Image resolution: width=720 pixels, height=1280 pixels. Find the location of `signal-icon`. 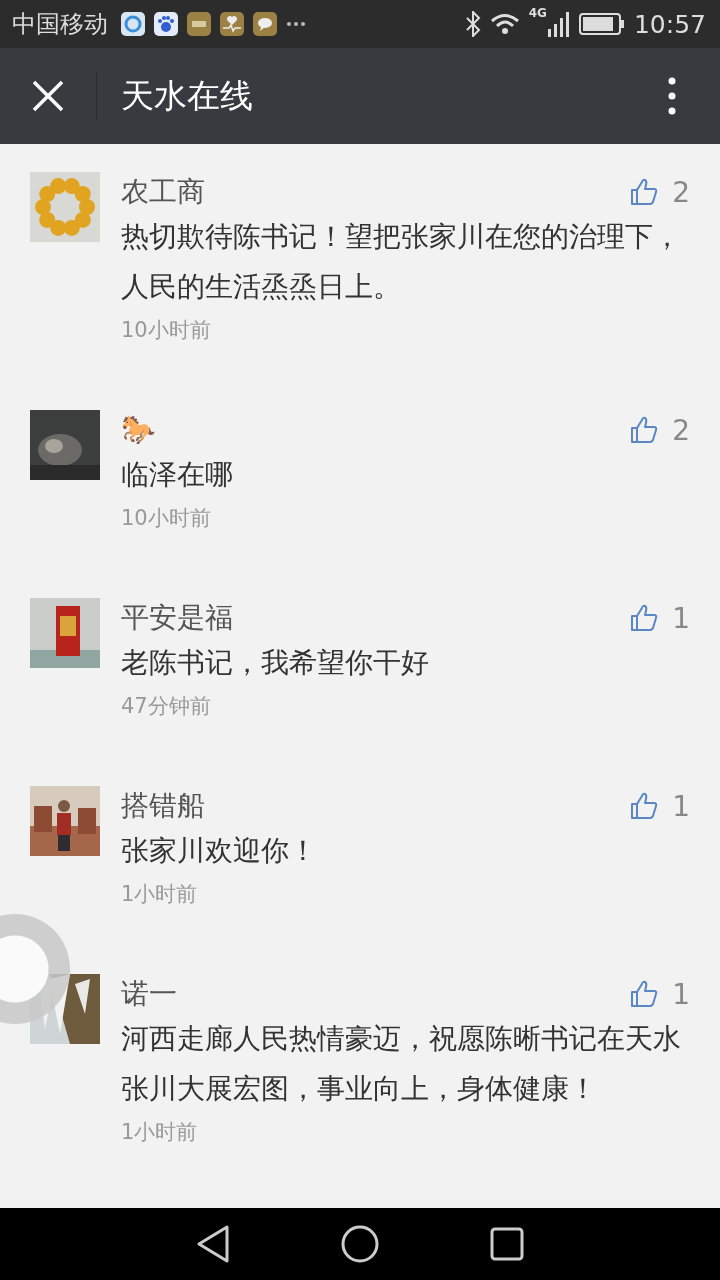

signal-icon is located at coordinates (558, 24).